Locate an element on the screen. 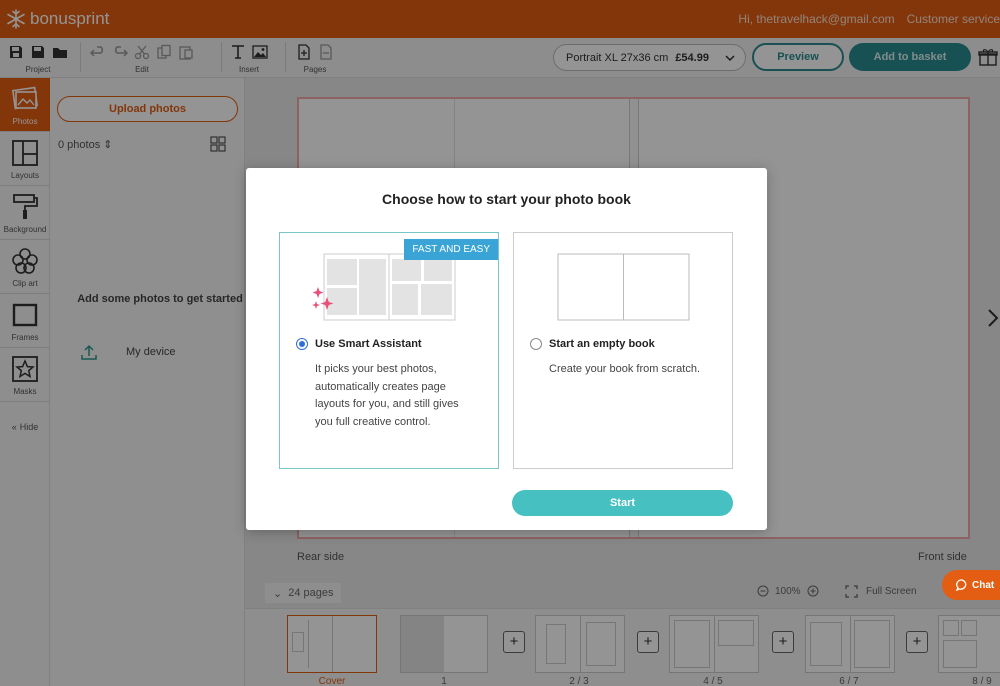 The image size is (1000, 686). chat-button: Chat is located at coordinates (971, 585).